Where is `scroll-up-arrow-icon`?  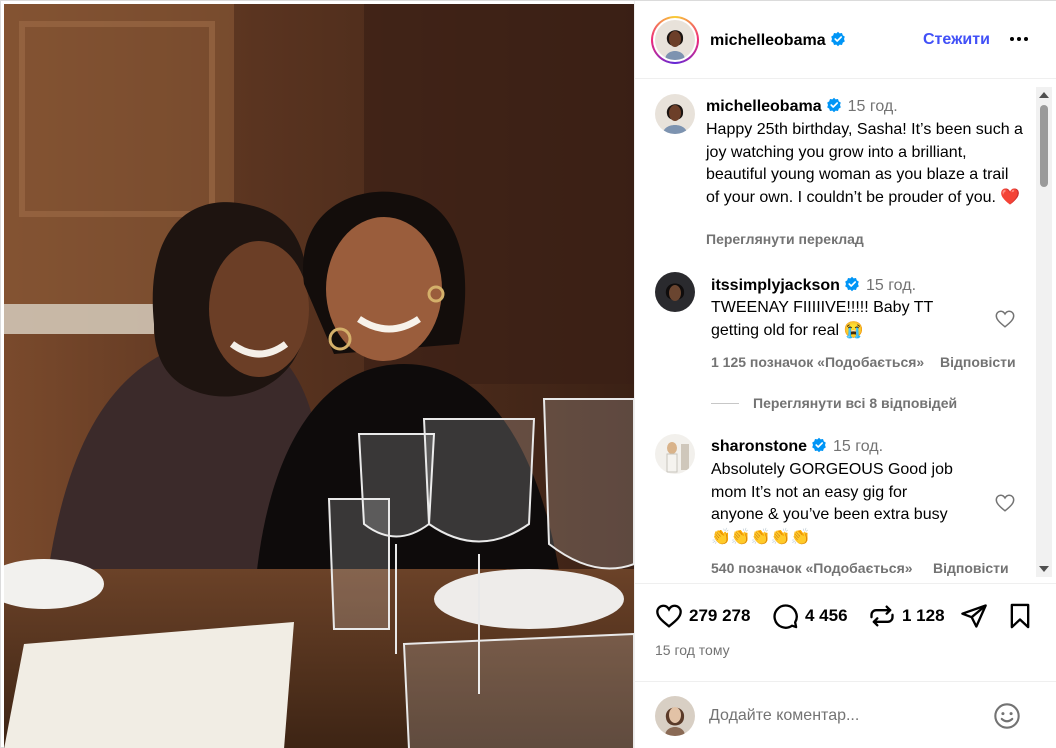 scroll-up-arrow-icon is located at coordinates (1044, 95).